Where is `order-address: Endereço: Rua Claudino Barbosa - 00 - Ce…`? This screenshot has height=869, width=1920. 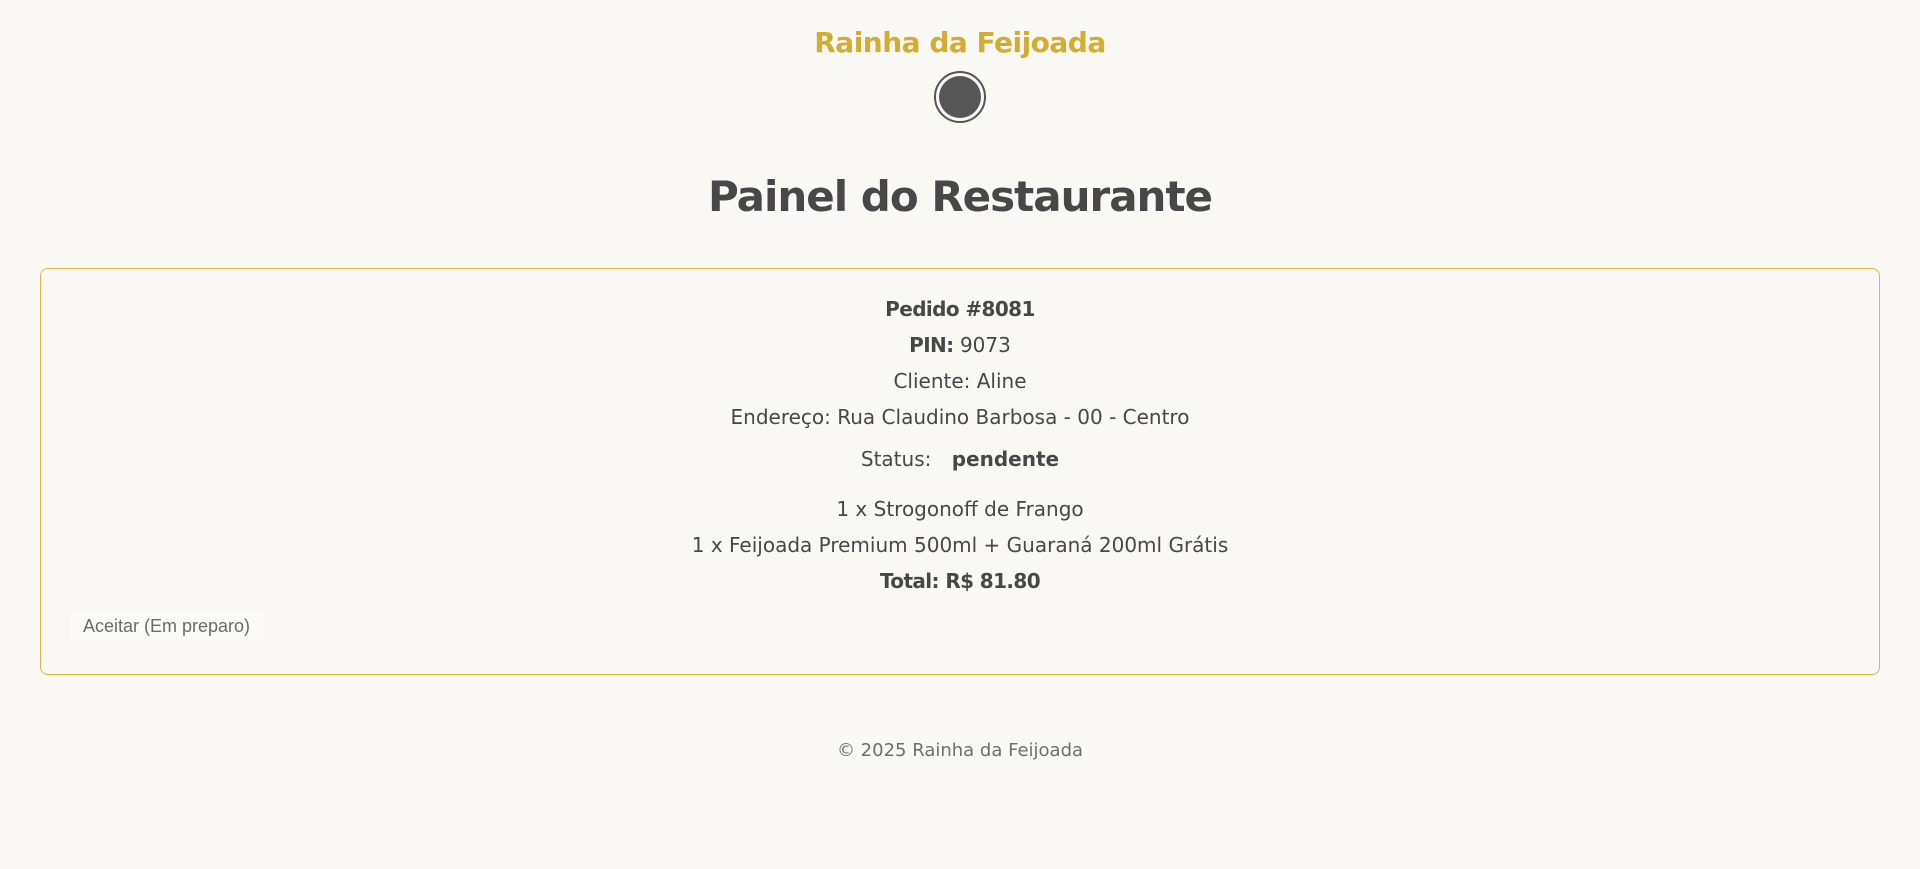
order-address: Endereço: Rua Claudino Barbosa - 00 - Ce… is located at coordinates (960, 417).